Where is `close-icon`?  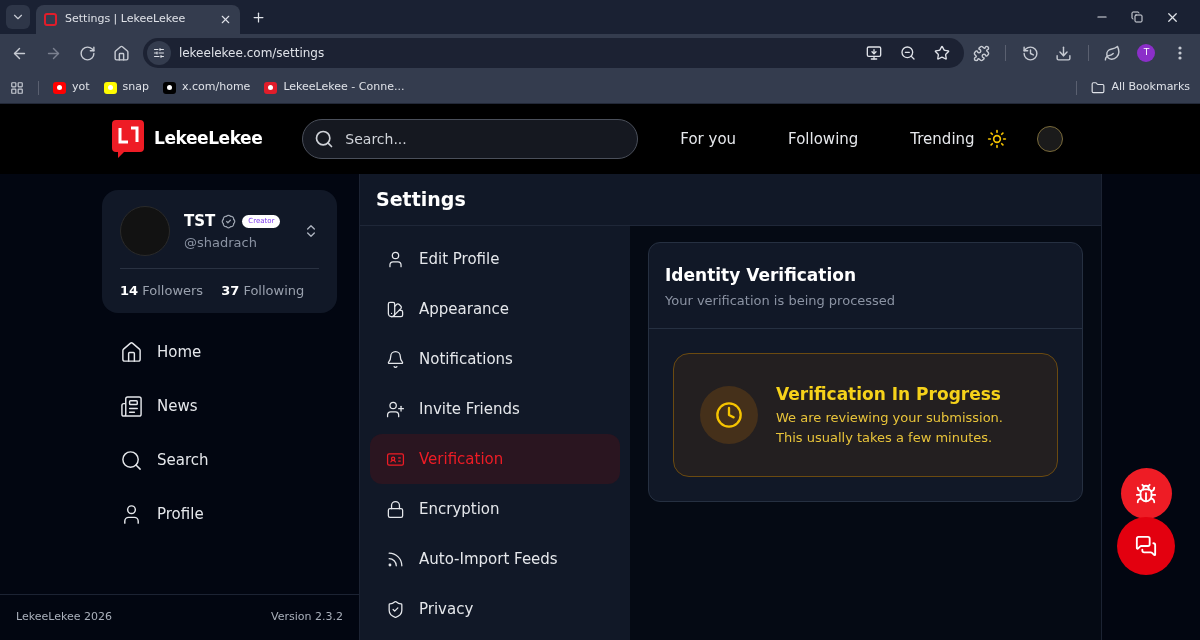
close-icon is located at coordinates (225, 19).